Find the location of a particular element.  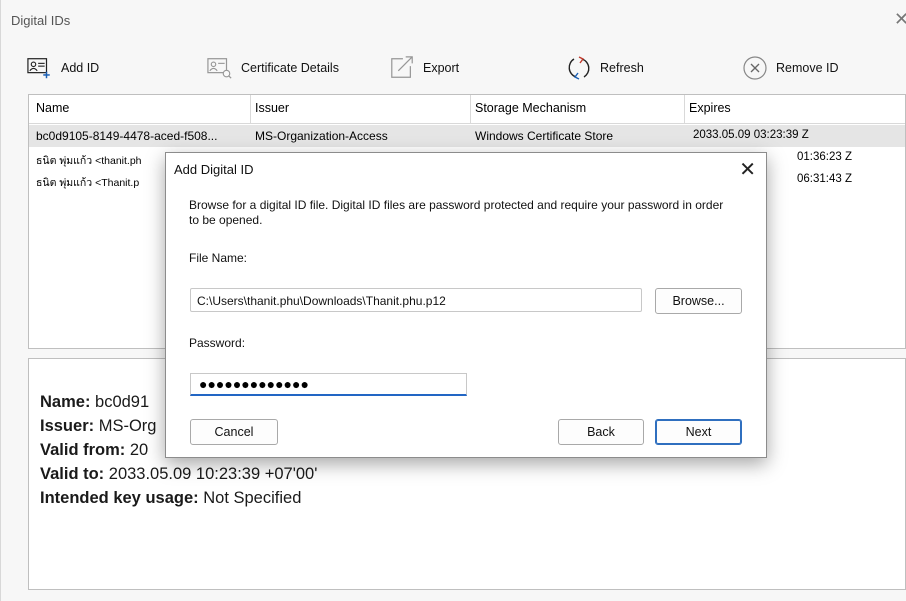

column-header-issuer: Issuer is located at coordinates (272, 108).